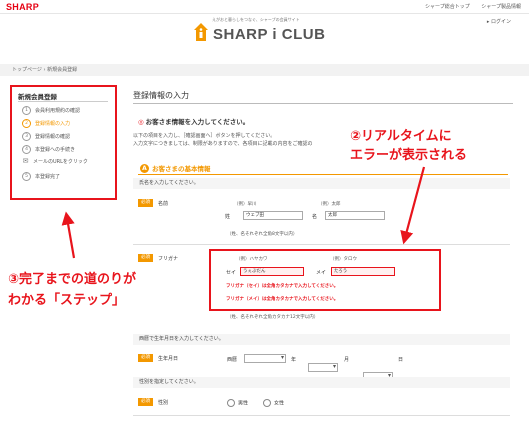 The image size is (529, 431). What do you see at coordinates (243, 212) in the screenshot?
I see `annotation-arrows` at bounding box center [243, 212].